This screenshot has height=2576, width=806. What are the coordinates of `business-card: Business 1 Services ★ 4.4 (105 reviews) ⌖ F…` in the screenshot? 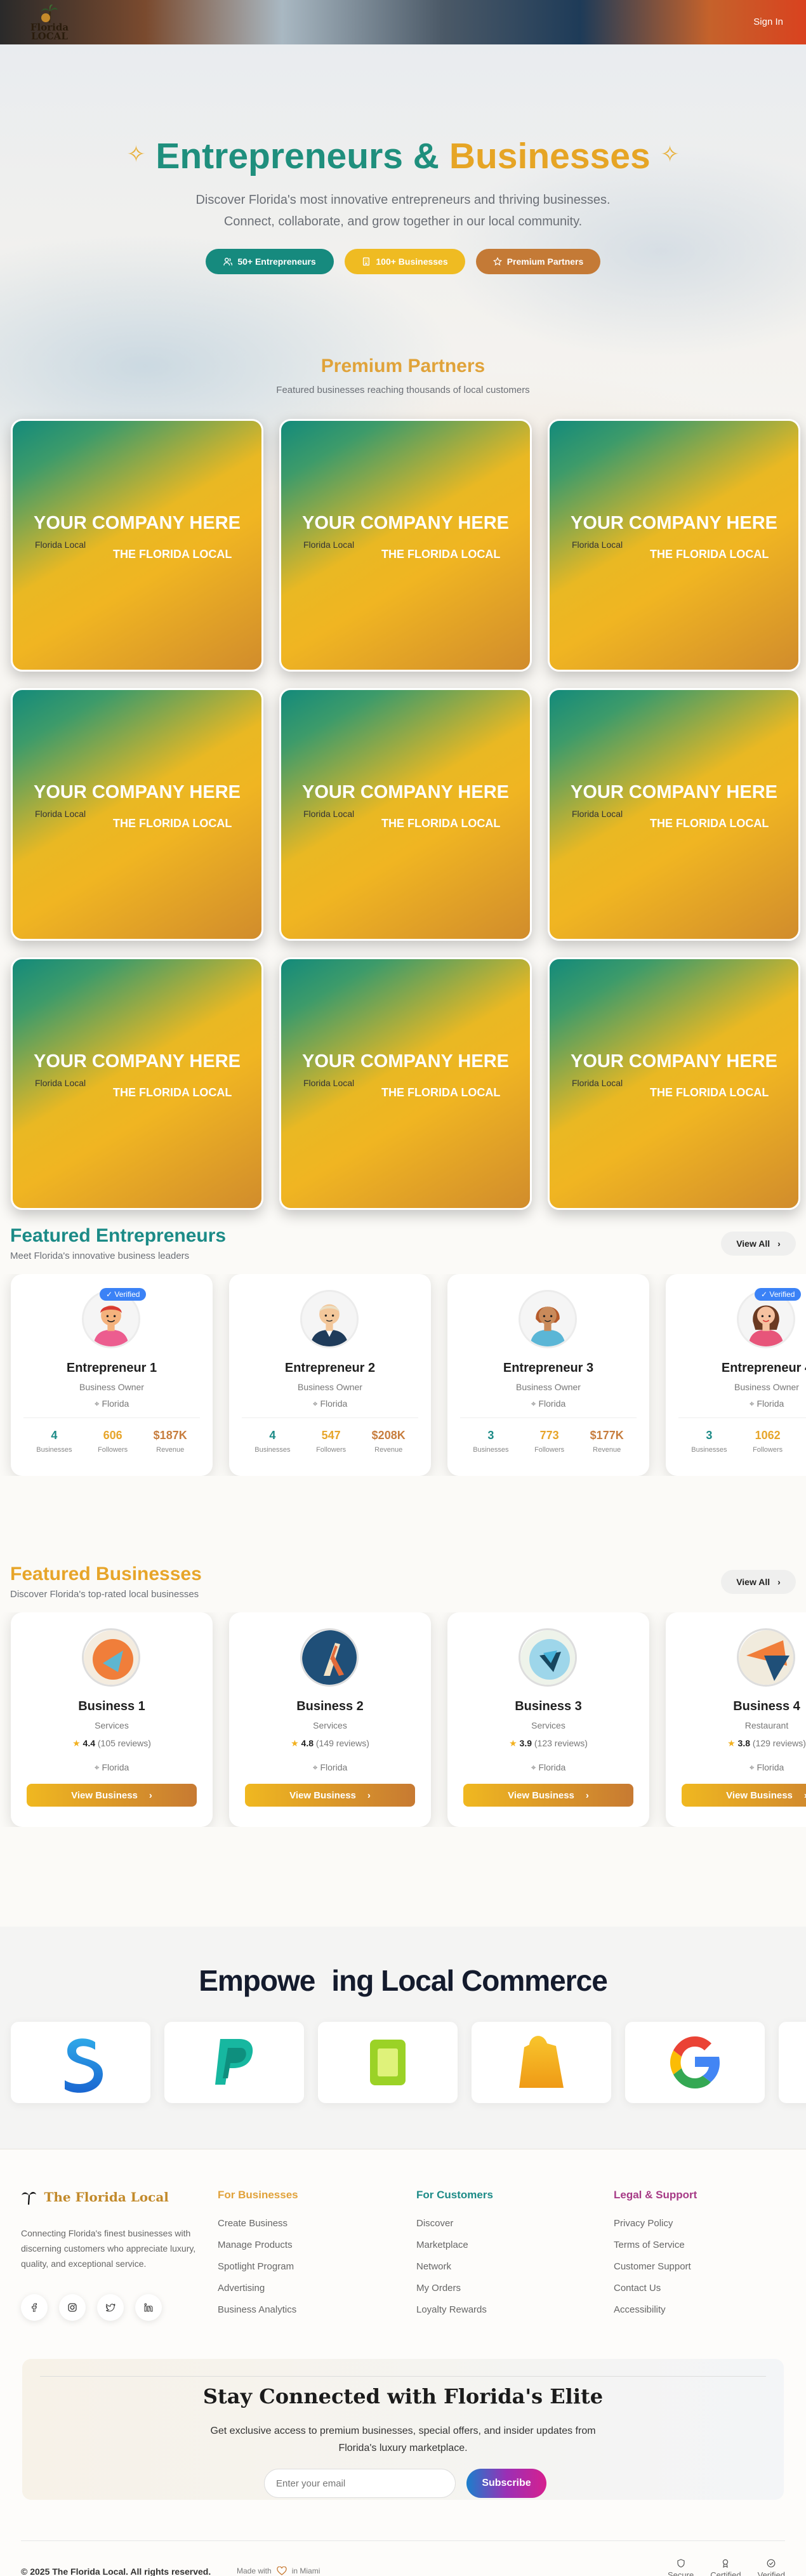 It's located at (112, 1719).